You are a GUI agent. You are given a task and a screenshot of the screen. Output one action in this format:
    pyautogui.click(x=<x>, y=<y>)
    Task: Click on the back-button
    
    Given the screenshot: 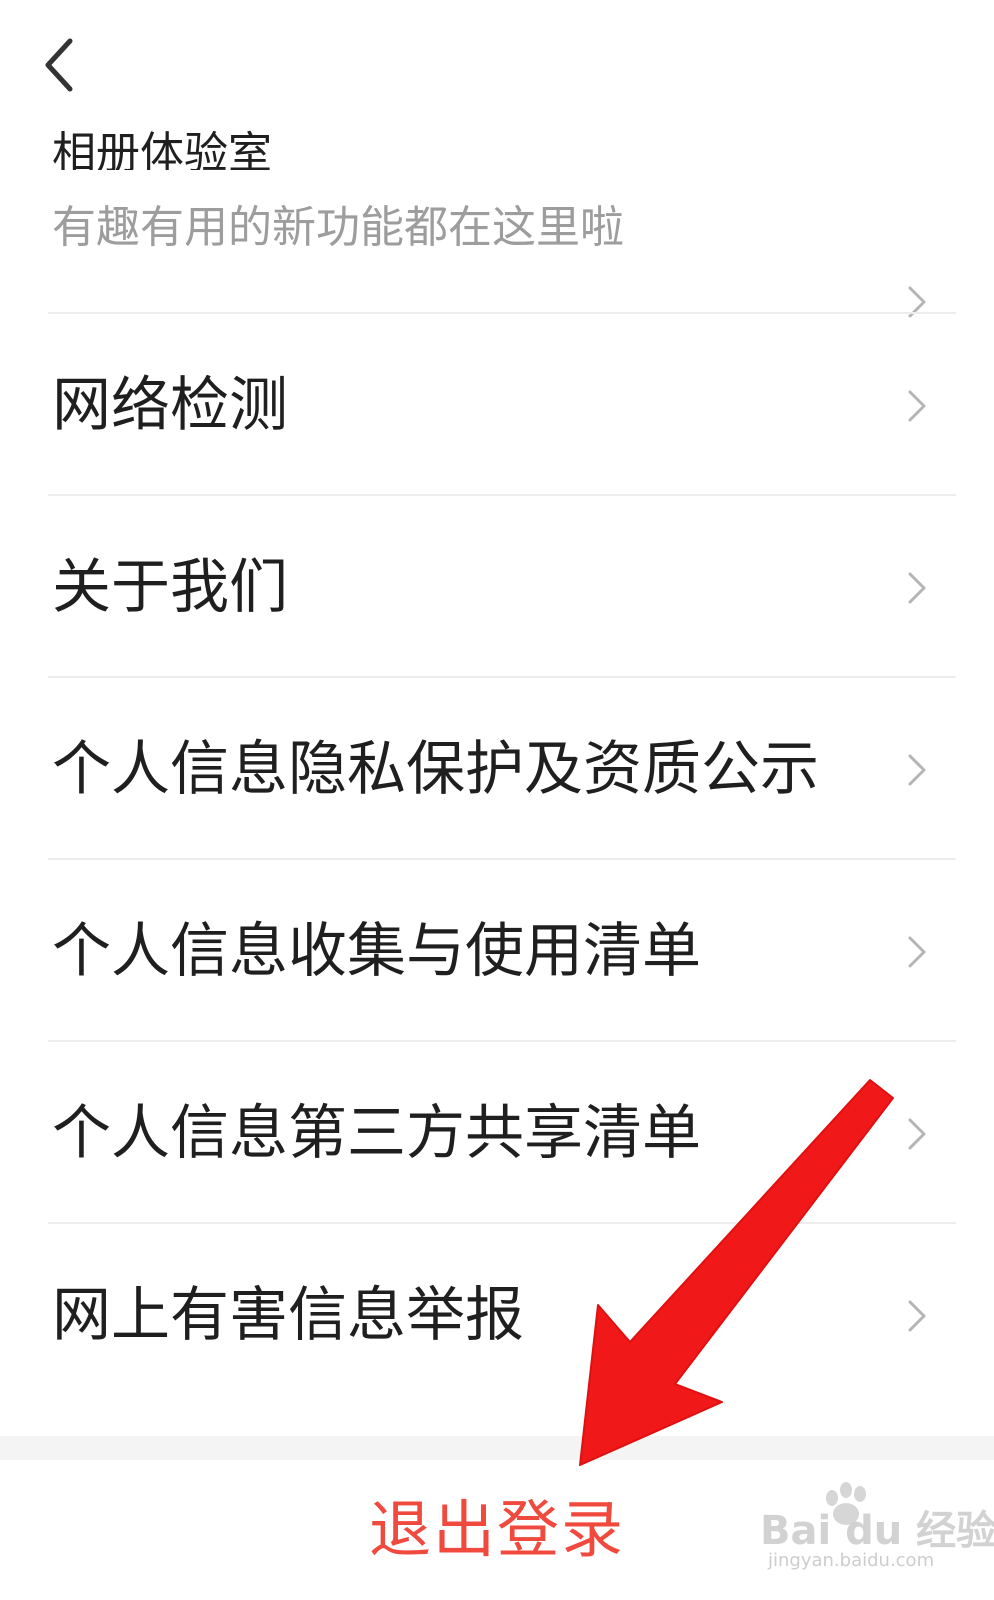 What is the action you would take?
    pyautogui.click(x=60, y=65)
    